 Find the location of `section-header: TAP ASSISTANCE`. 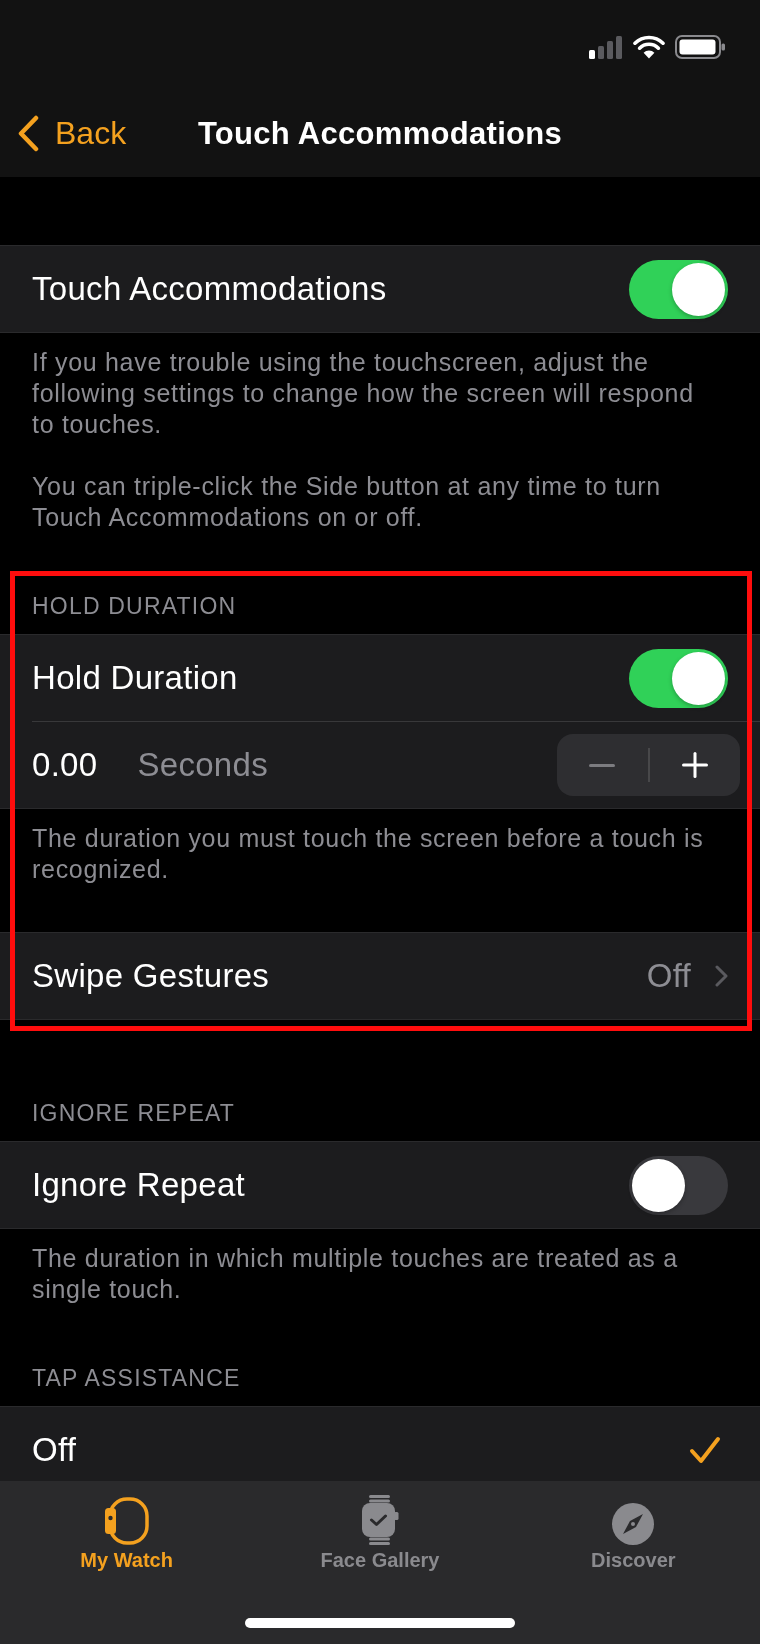

section-header: TAP ASSISTANCE is located at coordinates (136, 1378).